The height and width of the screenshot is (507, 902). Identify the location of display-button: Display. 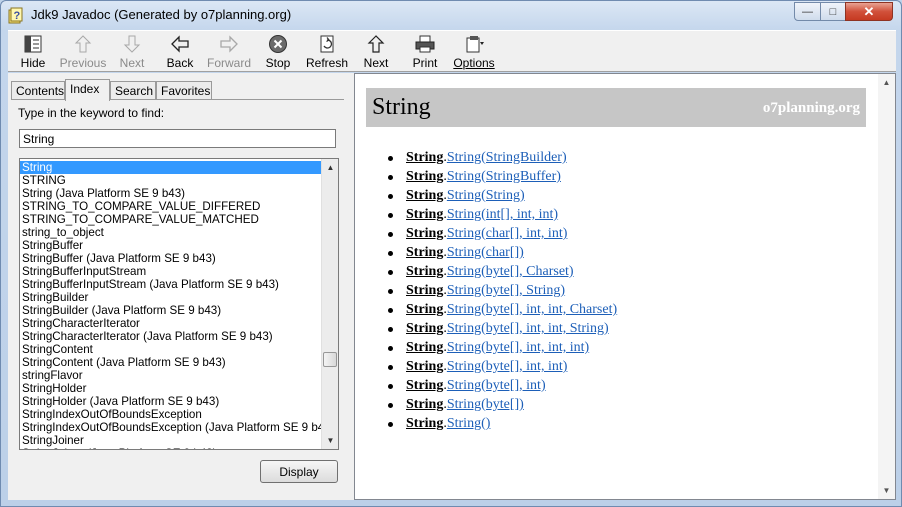
(299, 471).